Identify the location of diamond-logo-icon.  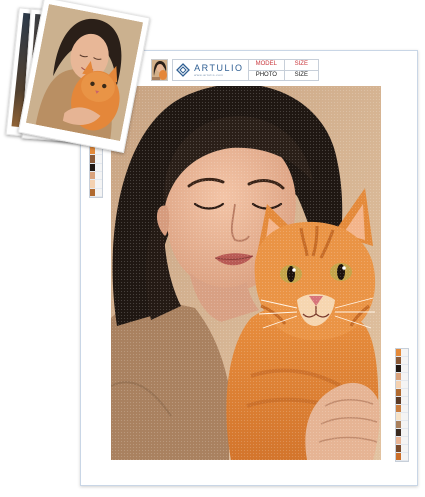
(183, 70).